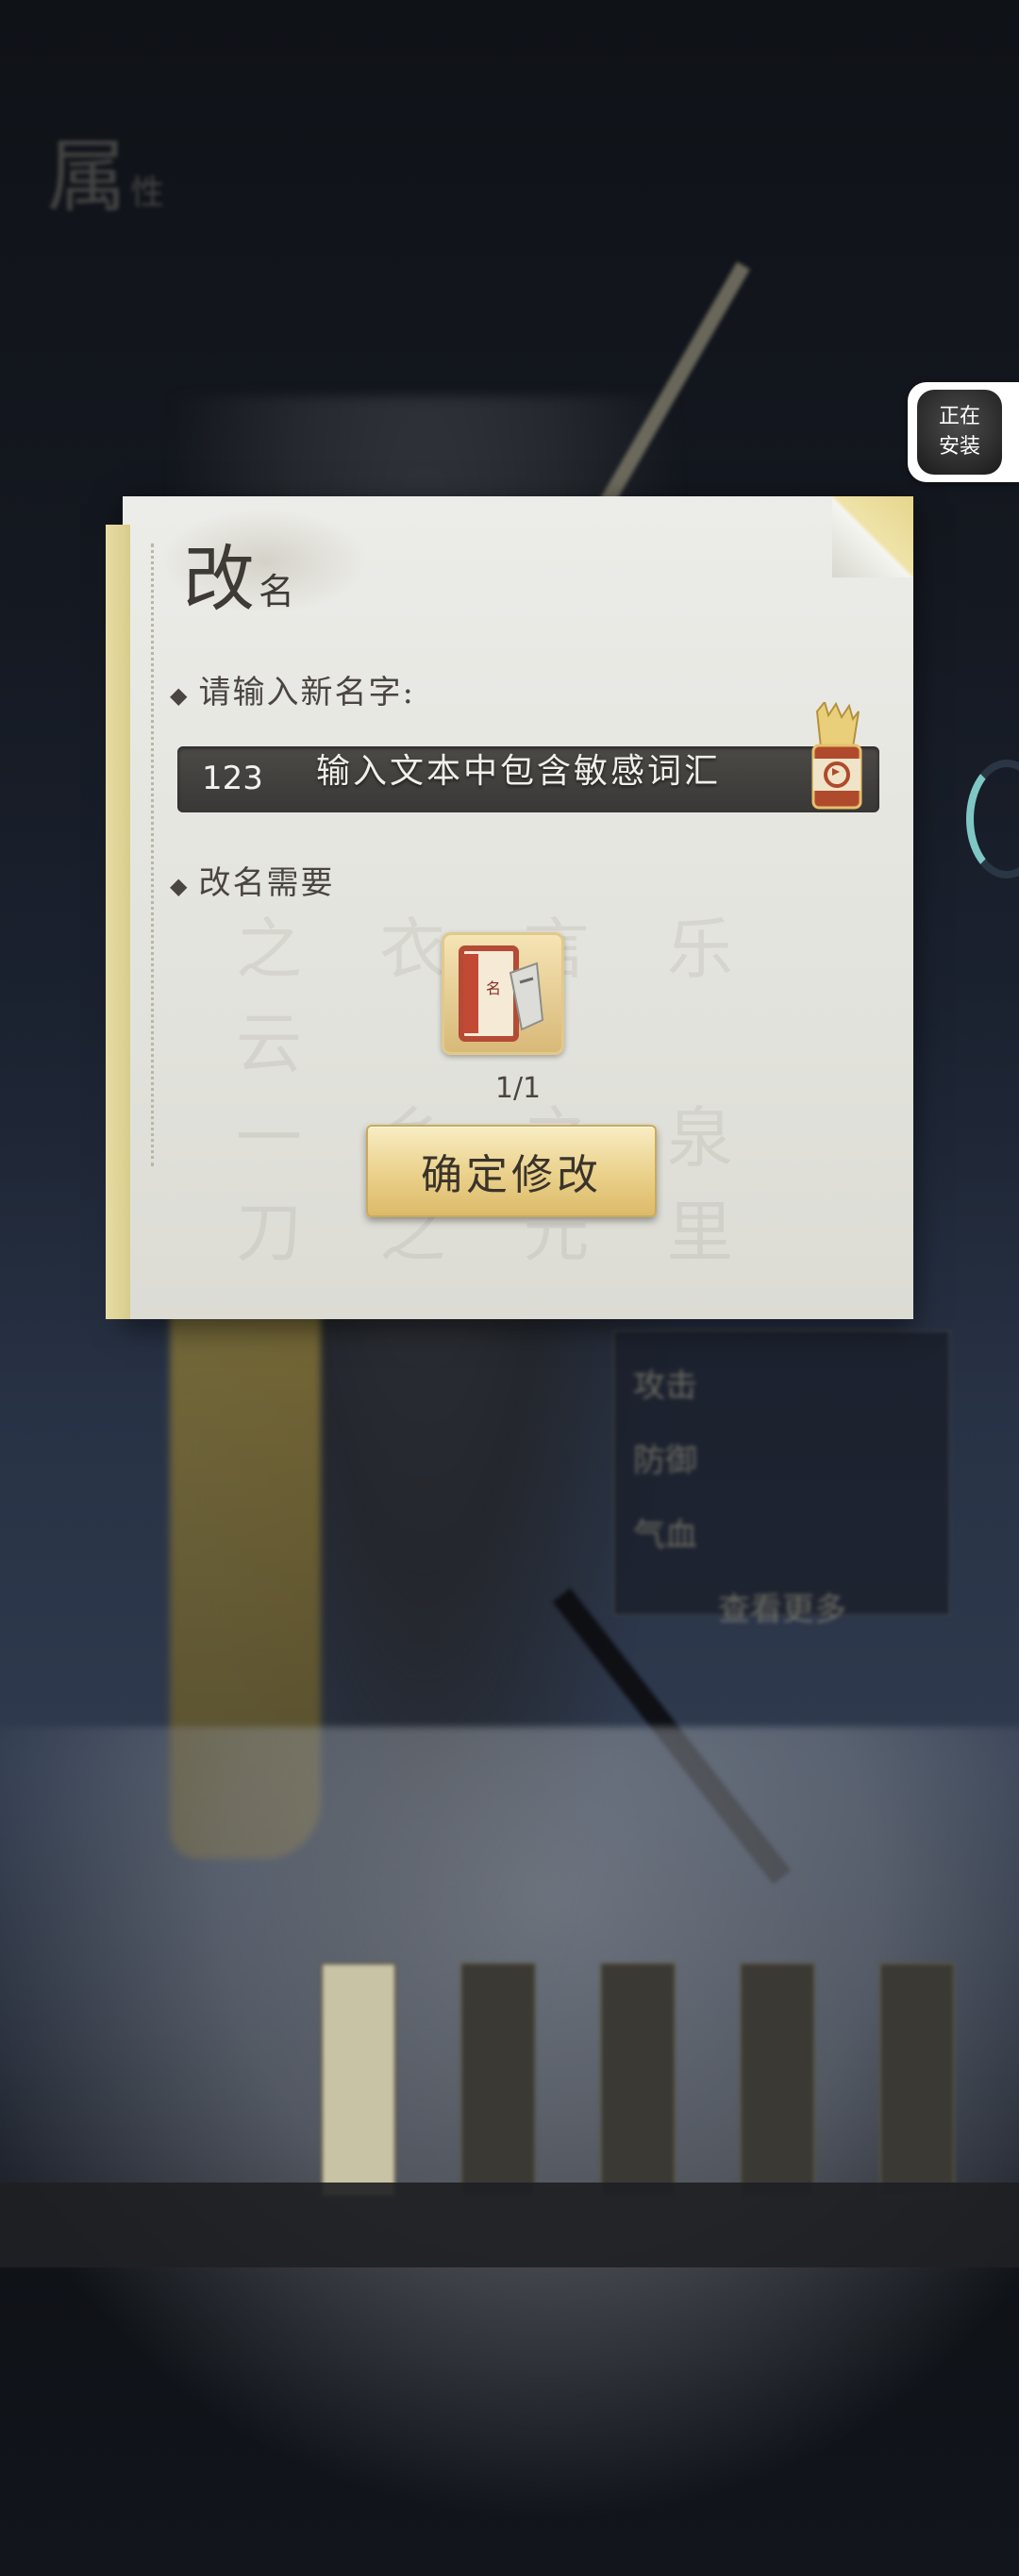 The height and width of the screenshot is (2576, 1019). Describe the element at coordinates (519, 771) in the screenshot. I see `sensitive-word-toast: 输入文本中包含敏感词汇` at that location.